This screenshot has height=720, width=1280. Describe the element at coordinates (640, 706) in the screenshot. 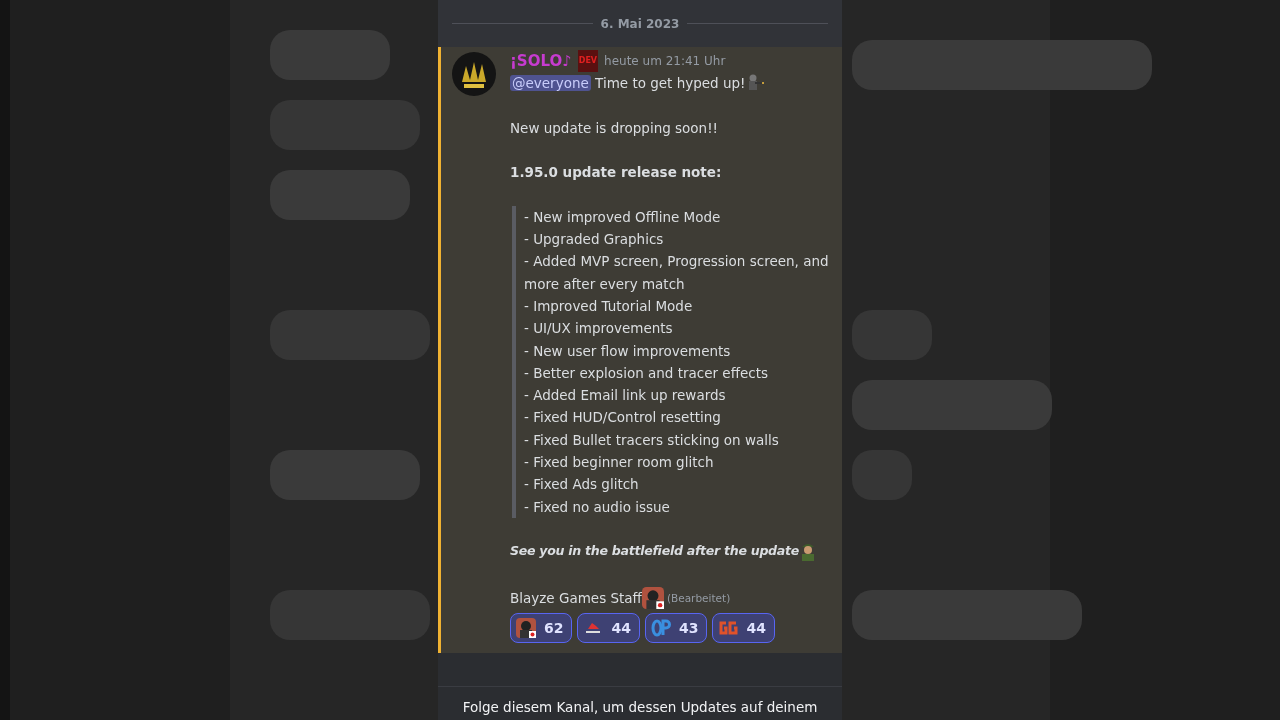

I see `follow-notice: Folge diesem Kanal, um dessen Updates auf deinem` at that location.